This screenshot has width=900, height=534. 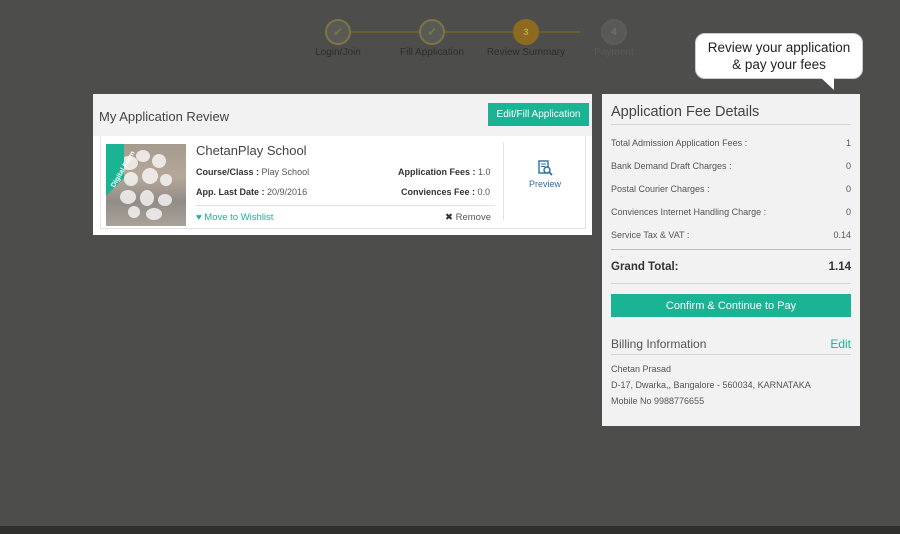 What do you see at coordinates (526, 32) in the screenshot?
I see `step-number: 3` at bounding box center [526, 32].